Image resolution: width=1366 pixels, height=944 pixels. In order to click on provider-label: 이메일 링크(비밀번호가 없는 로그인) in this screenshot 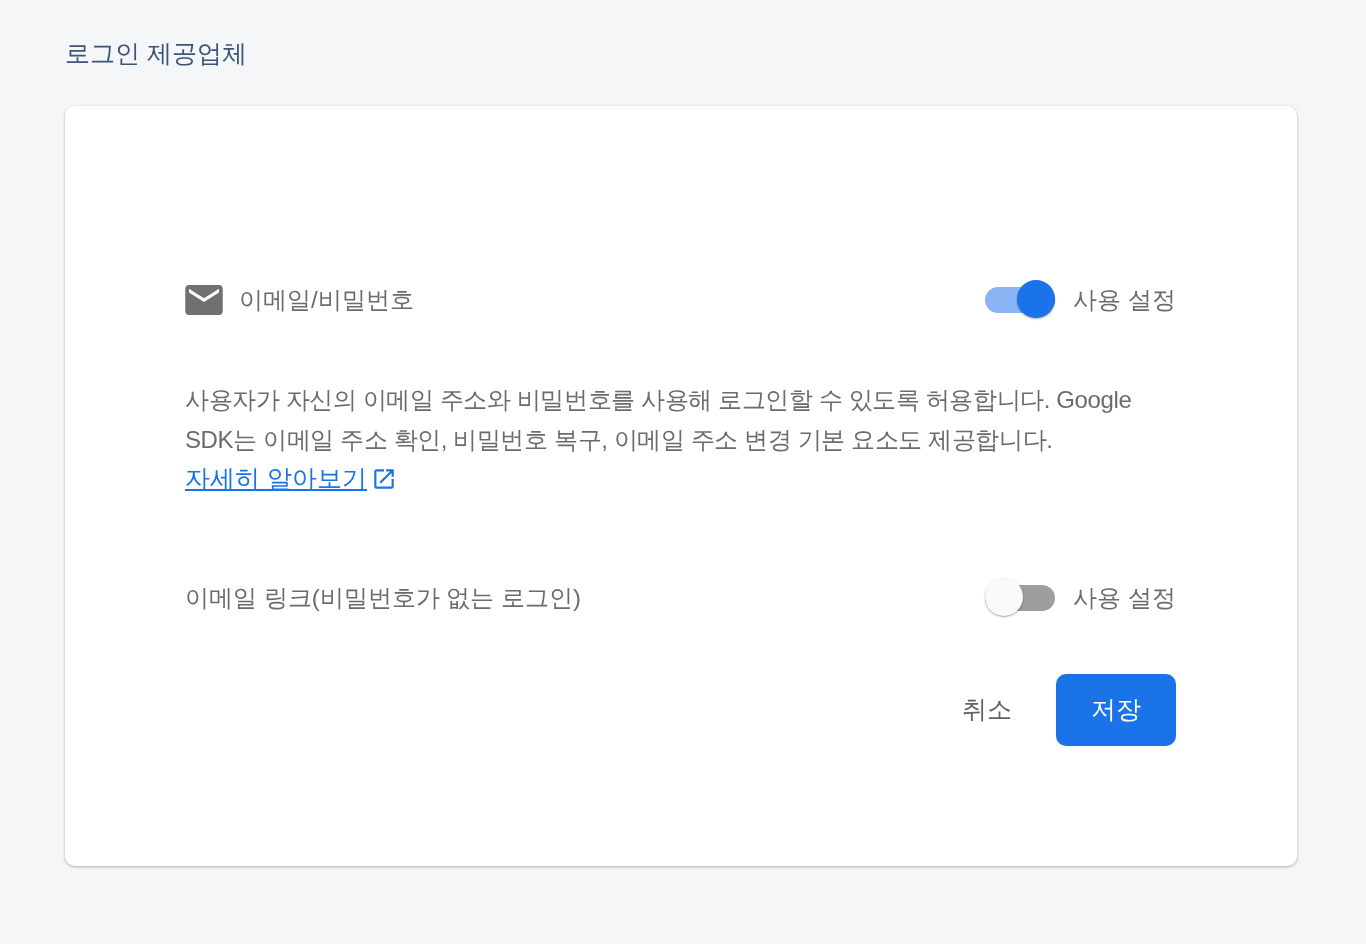, I will do `click(383, 597)`.